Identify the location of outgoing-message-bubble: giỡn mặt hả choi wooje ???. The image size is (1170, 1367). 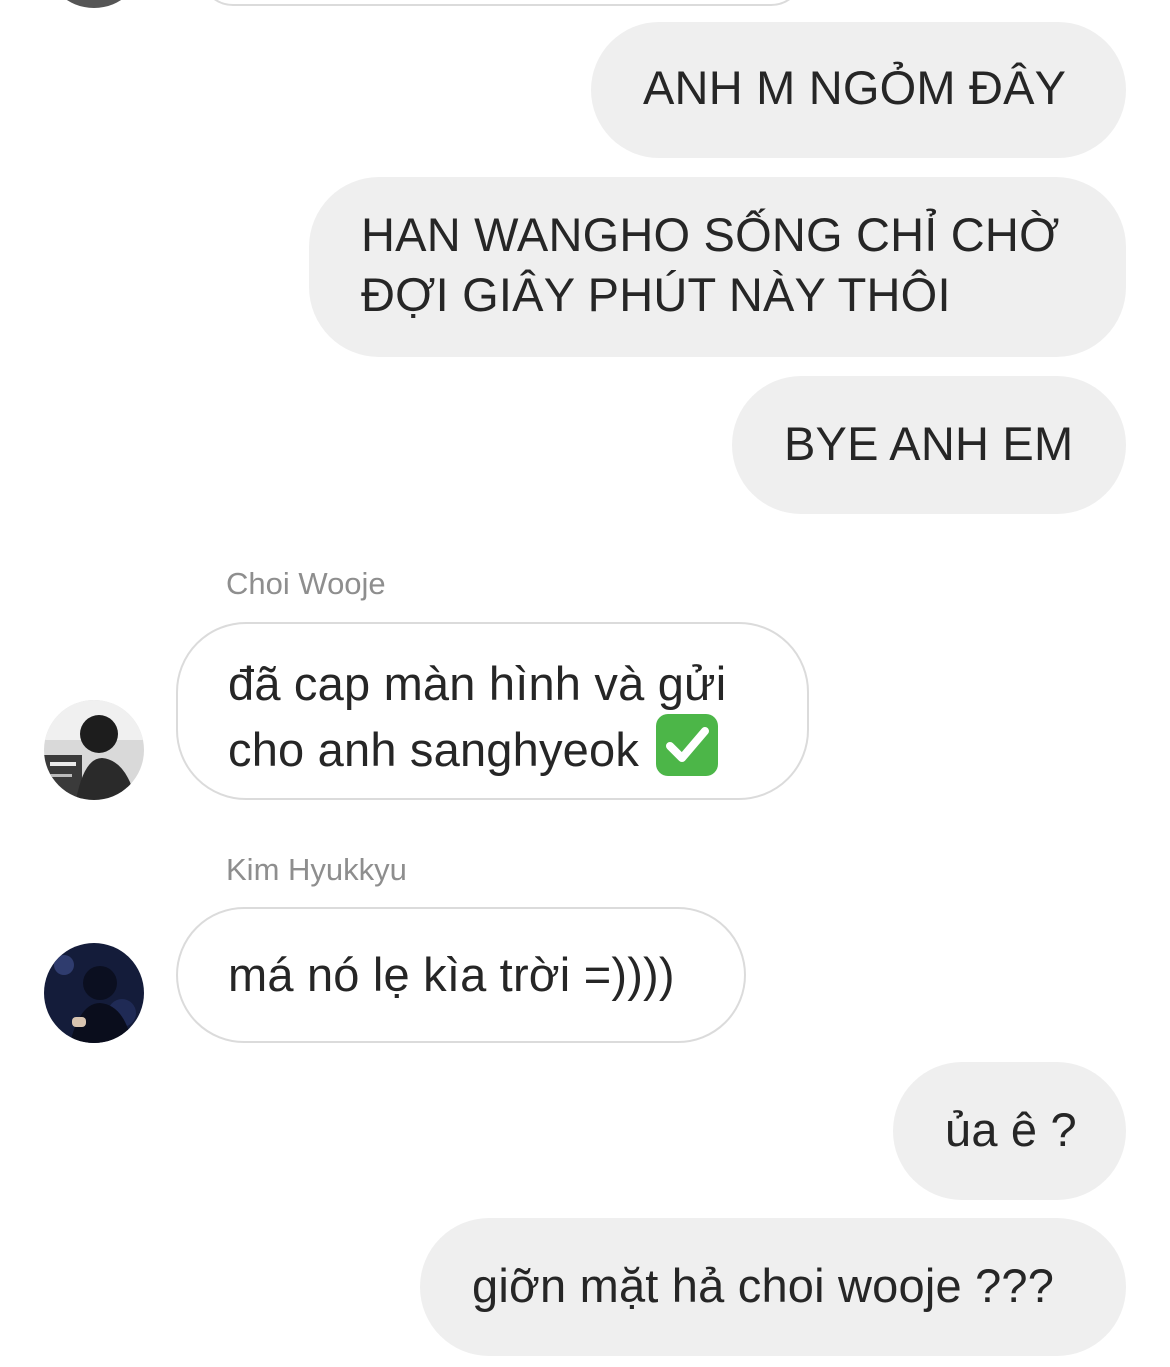
(773, 1287).